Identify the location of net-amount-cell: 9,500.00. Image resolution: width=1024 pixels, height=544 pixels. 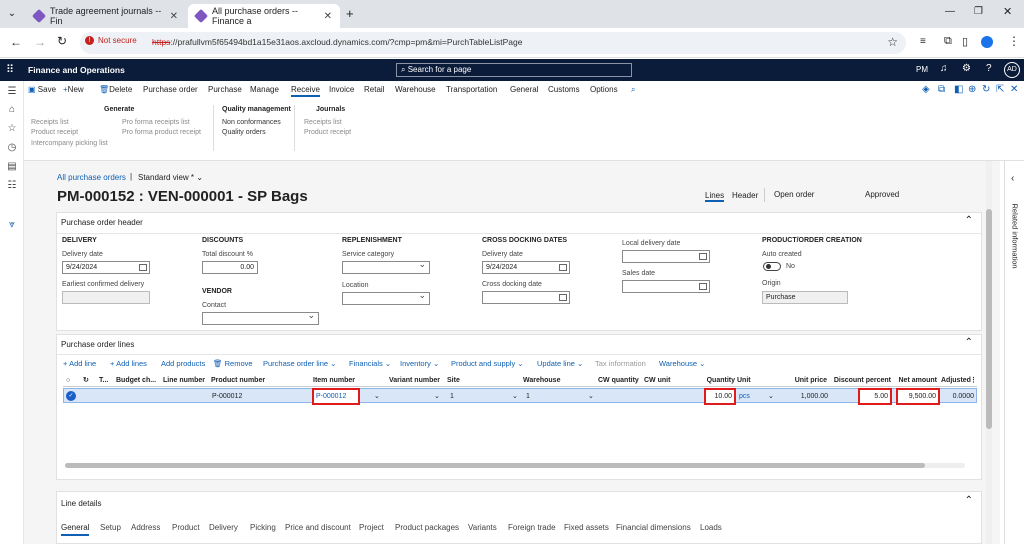
(918, 396).